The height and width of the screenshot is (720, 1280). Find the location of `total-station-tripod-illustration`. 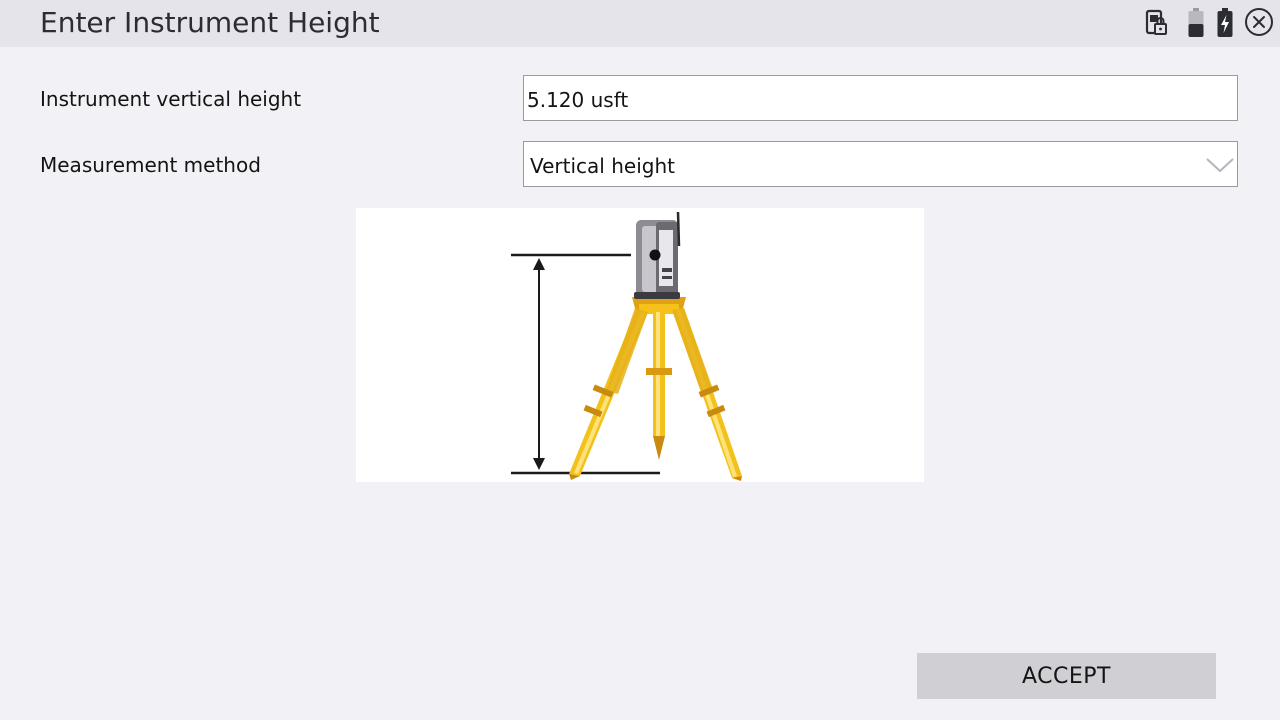

total-station-tripod-illustration is located at coordinates (626, 346).